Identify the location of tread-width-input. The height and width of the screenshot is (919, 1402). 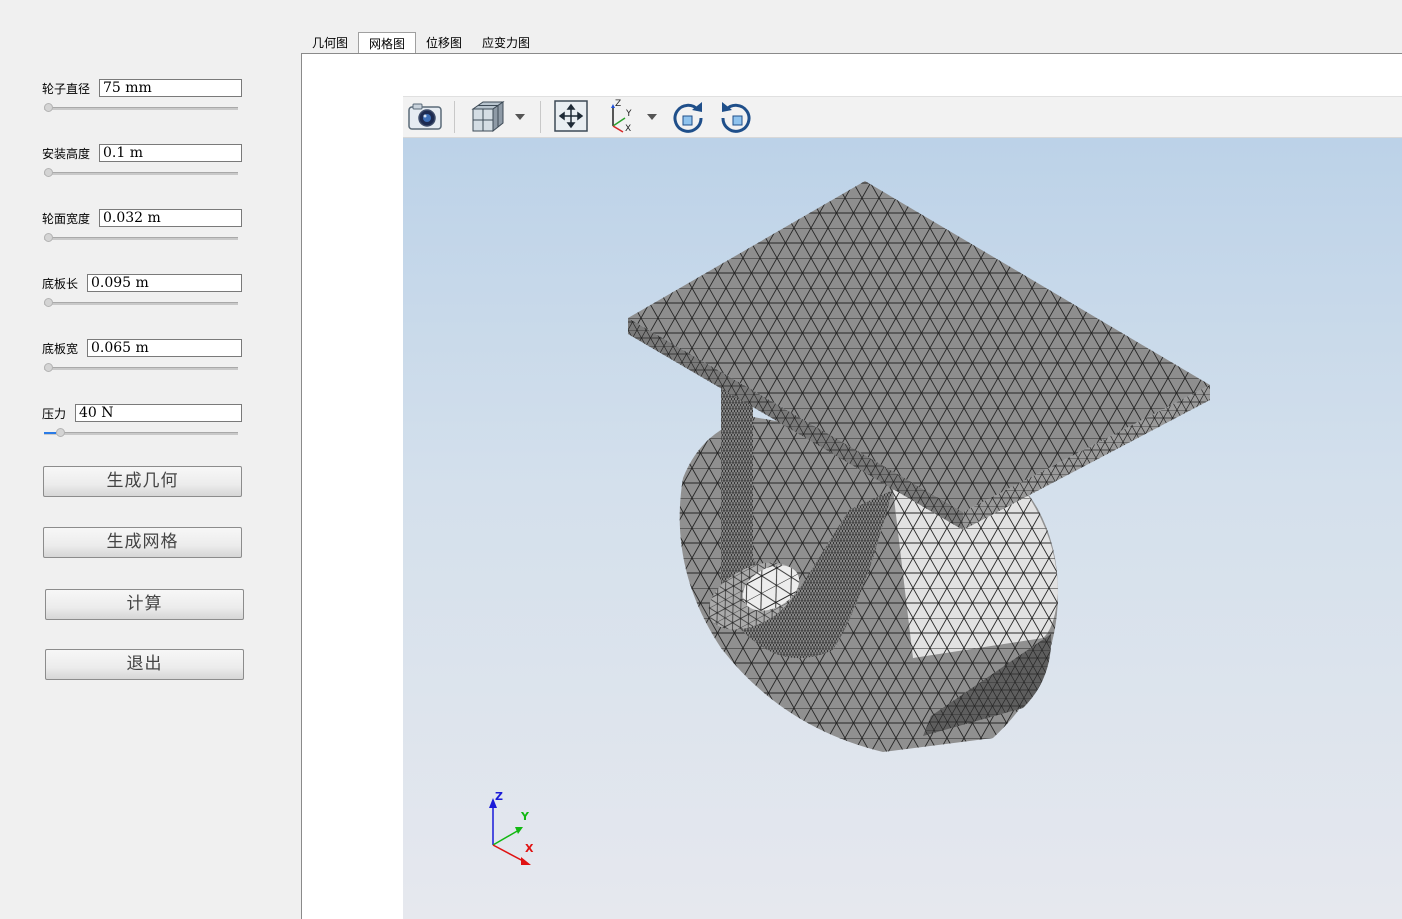
(170, 218).